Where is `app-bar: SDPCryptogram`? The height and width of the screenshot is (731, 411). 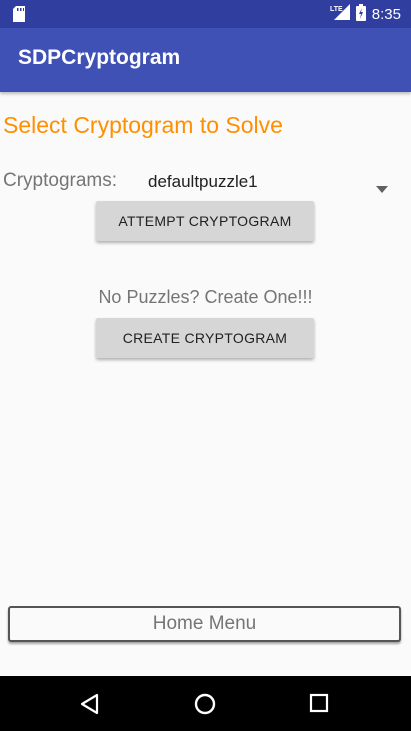
app-bar: SDPCryptogram is located at coordinates (205, 60).